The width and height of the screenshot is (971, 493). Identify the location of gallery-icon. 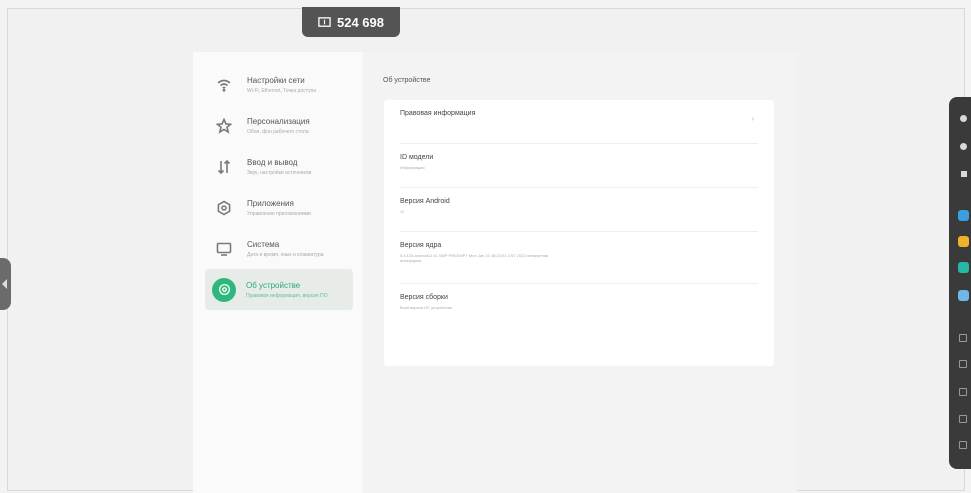
(963, 392).